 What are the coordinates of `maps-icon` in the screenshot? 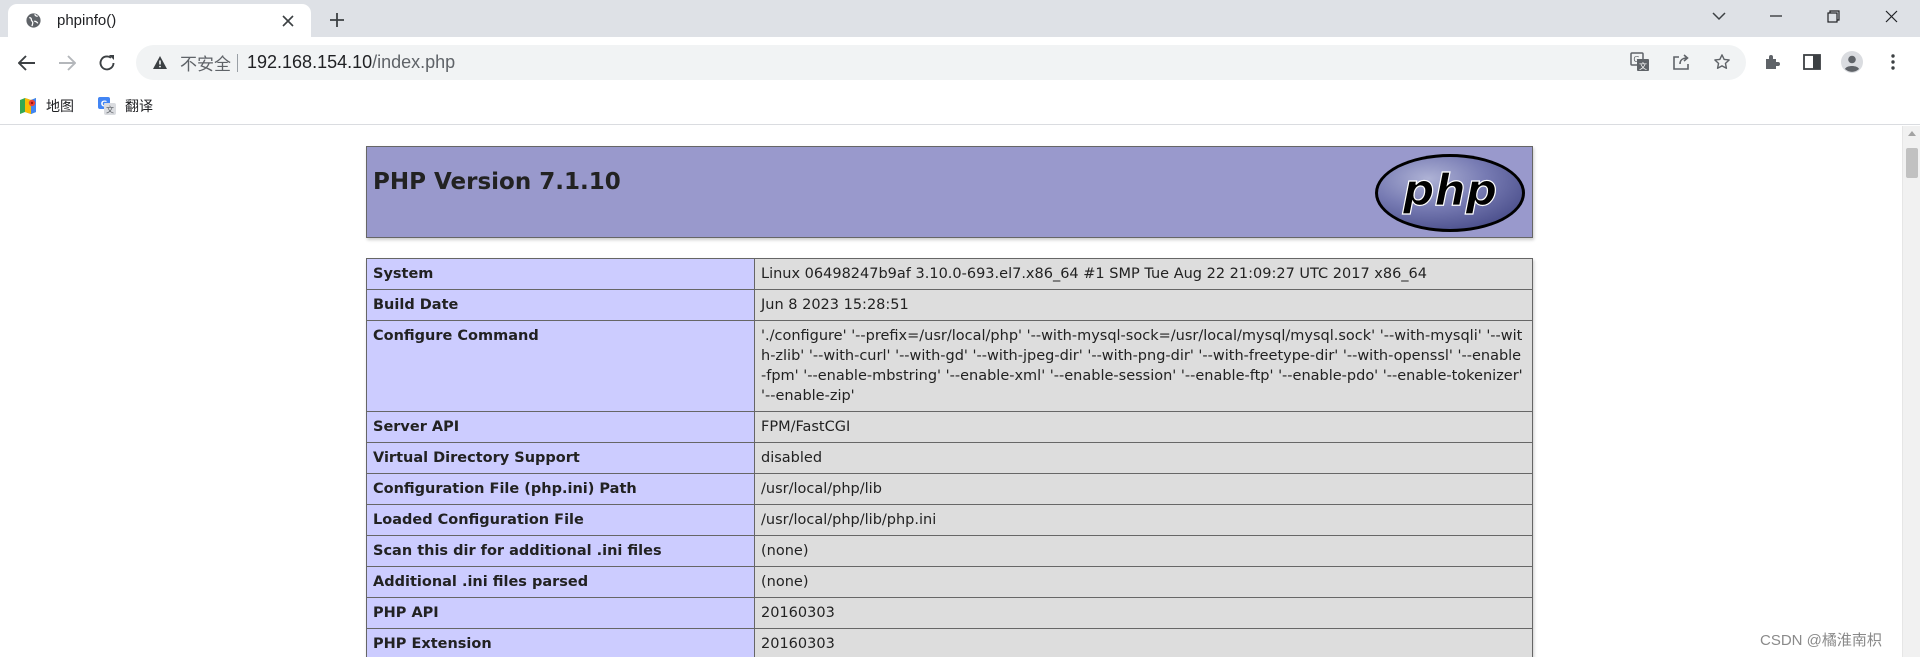 It's located at (28, 106).